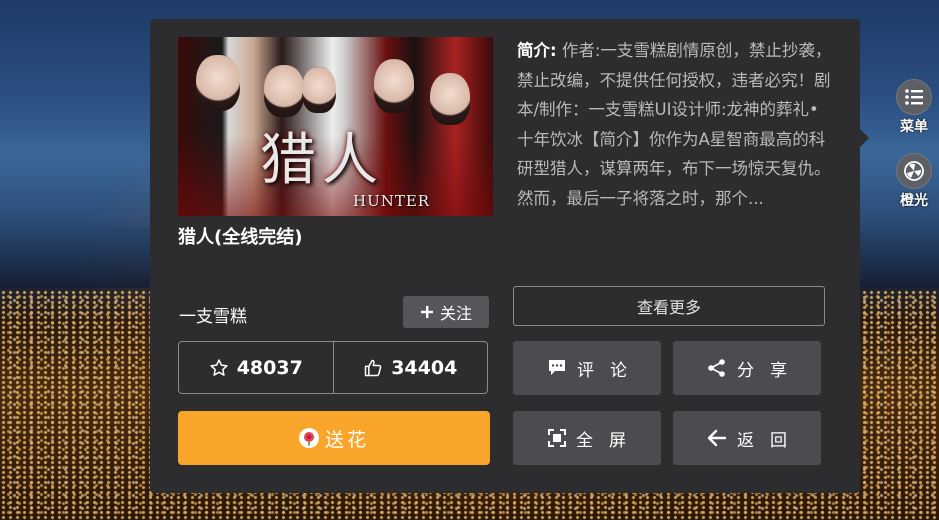 Image resolution: width=939 pixels, height=520 pixels. I want to click on view-more-button: 查看更多, so click(669, 306).